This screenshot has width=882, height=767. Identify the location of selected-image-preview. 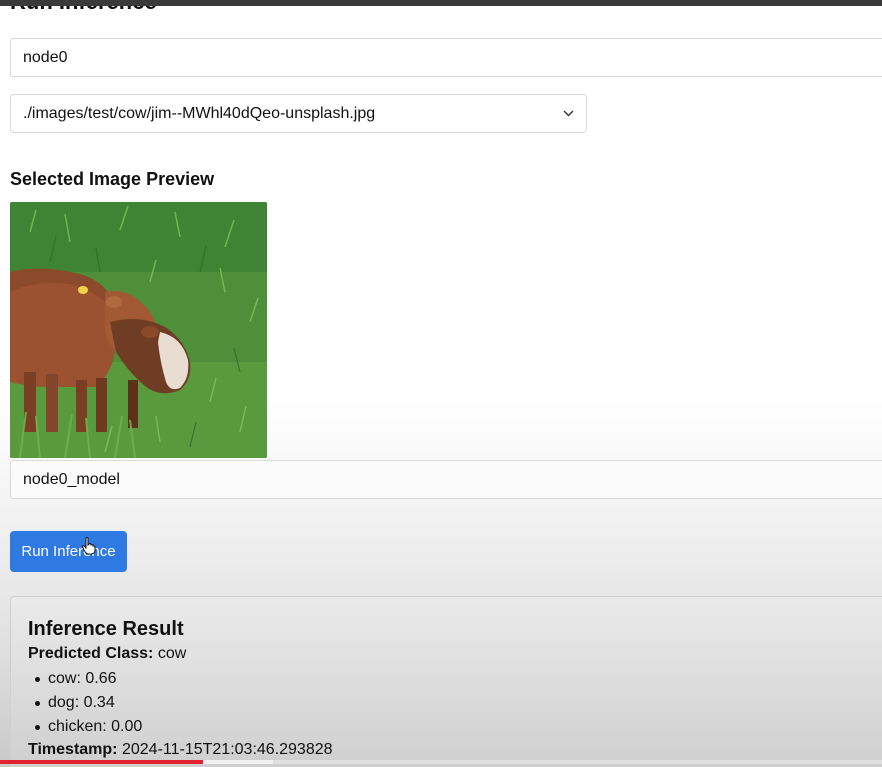
(138, 330).